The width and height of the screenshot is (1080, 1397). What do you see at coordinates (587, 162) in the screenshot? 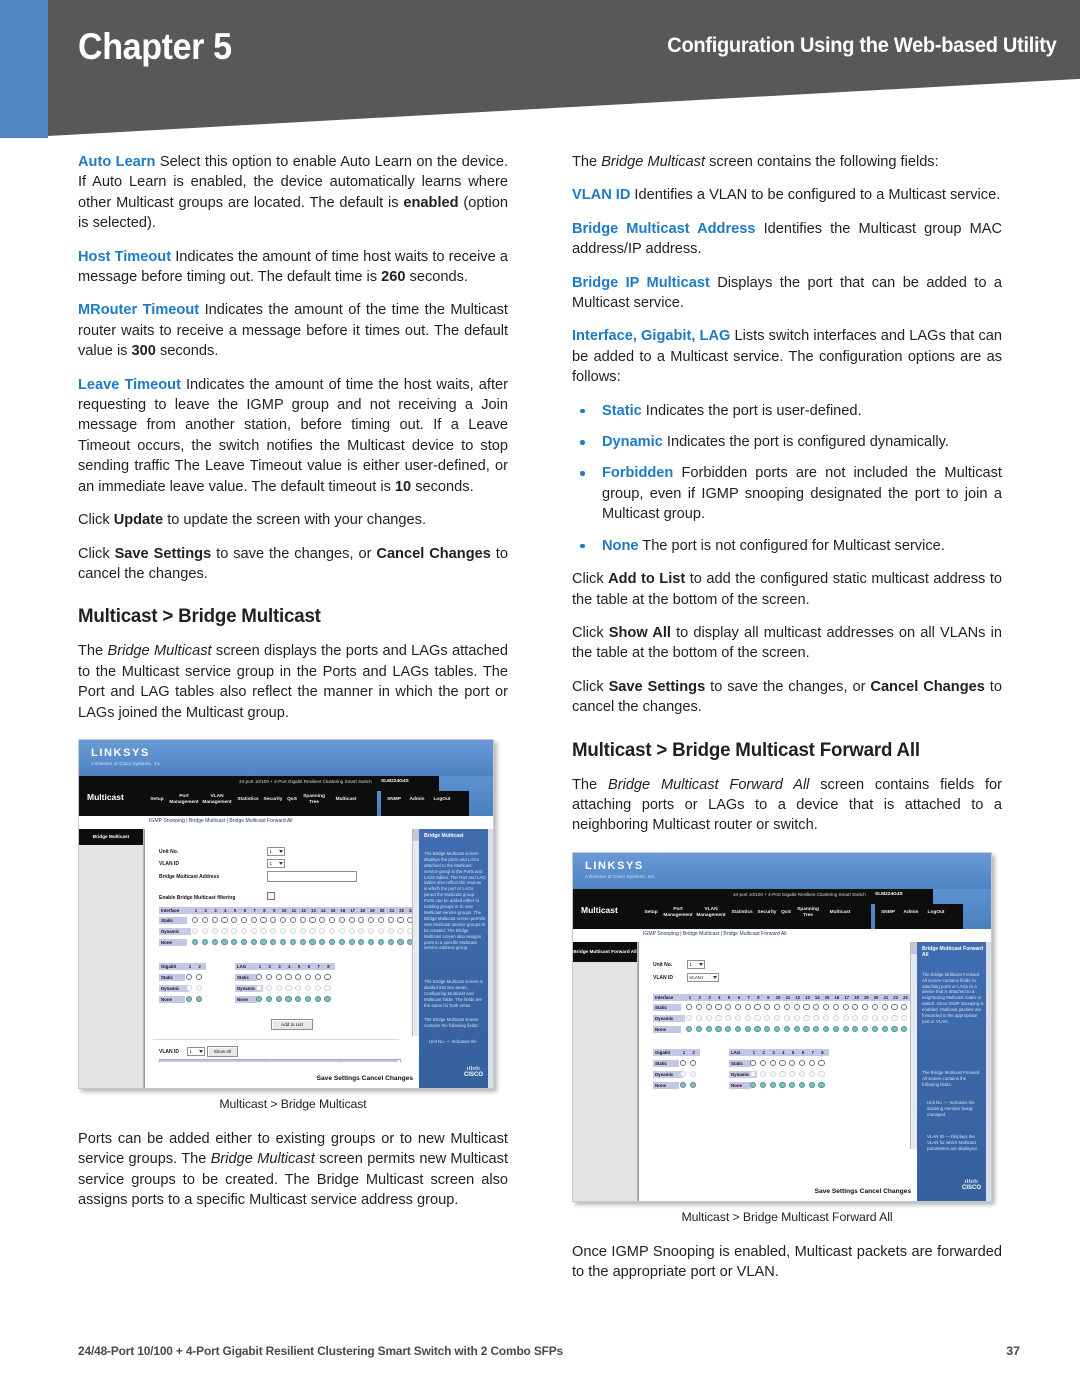
I see `right-intro-pre: The` at bounding box center [587, 162].